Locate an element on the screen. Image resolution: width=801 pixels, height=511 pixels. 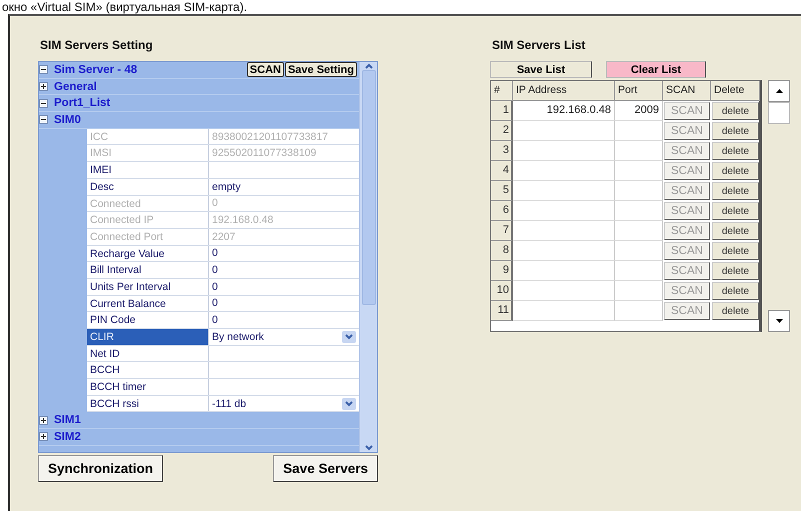
section-title: SIM Servers List is located at coordinates (539, 45).